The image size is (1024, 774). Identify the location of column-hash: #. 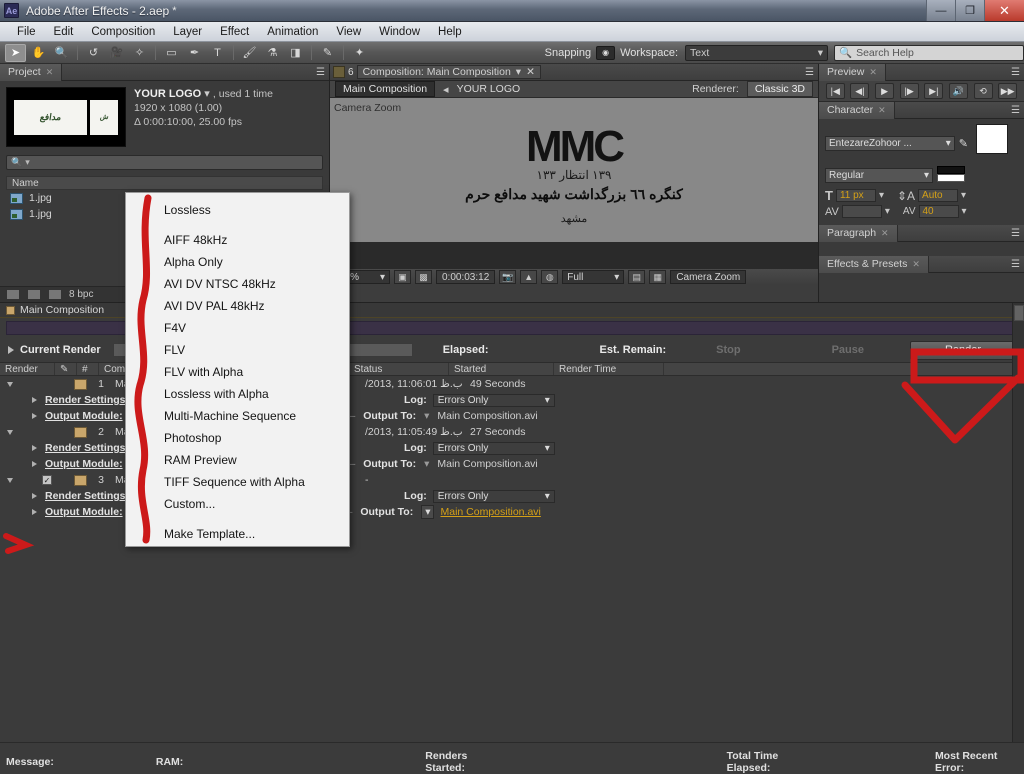
(88, 369).